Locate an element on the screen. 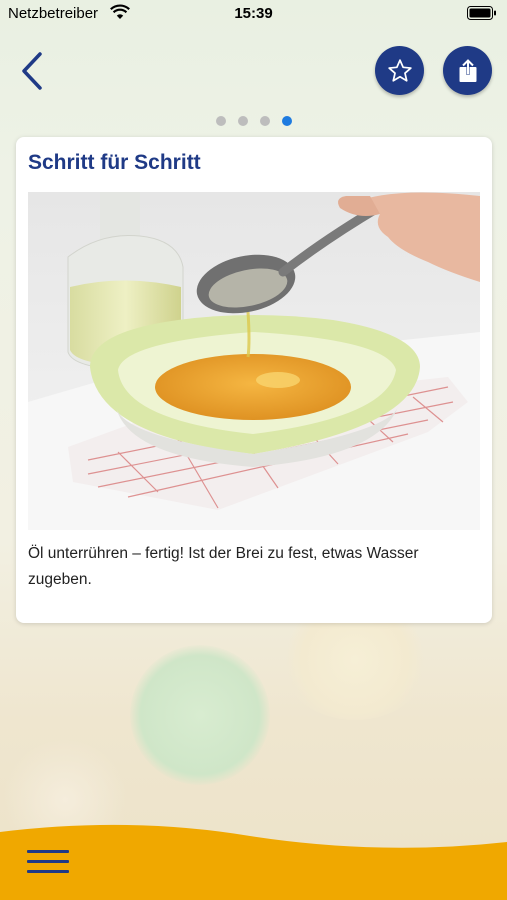  battery-icon is located at coordinates (481, 13).